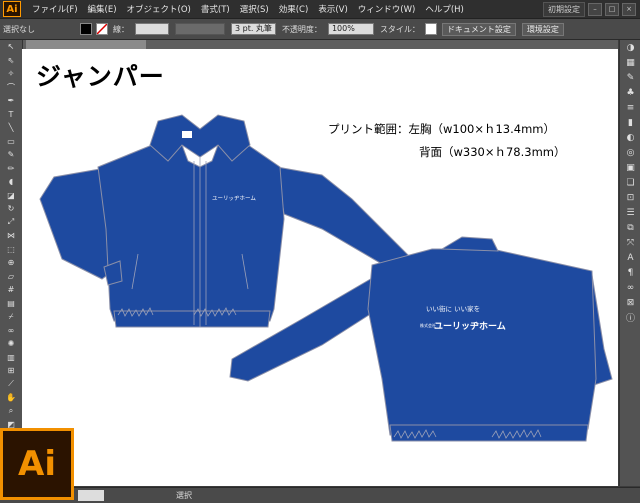 The image size is (640, 503). I want to click on perspective-grid-tool-icon: ▱, so click(11, 277).